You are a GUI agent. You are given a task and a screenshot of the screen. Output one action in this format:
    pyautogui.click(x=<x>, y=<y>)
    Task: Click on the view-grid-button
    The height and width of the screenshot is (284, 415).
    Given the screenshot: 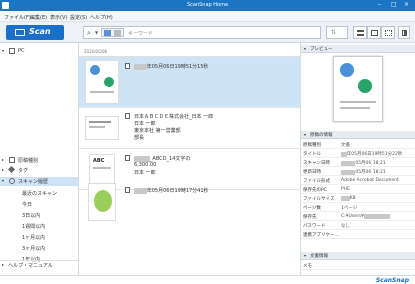 What is the action you would take?
    pyautogui.click(x=388, y=32)
    